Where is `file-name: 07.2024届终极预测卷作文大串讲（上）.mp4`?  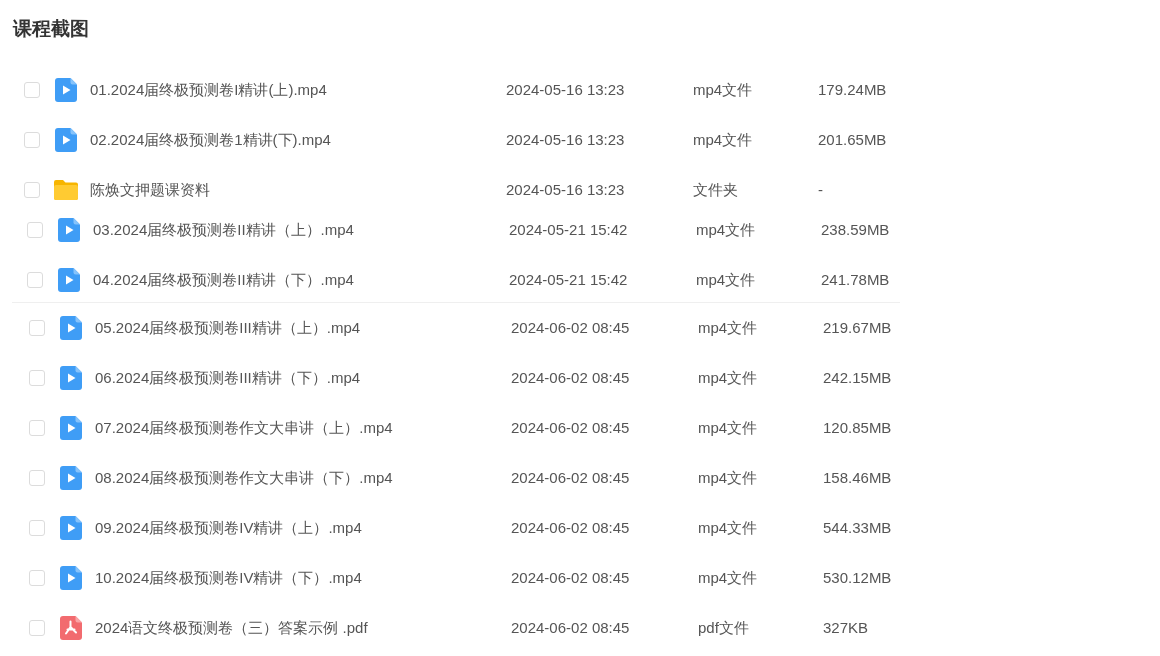
file-name: 07.2024届终极预测卷作文大串讲（上）.mp4 is located at coordinates (244, 428).